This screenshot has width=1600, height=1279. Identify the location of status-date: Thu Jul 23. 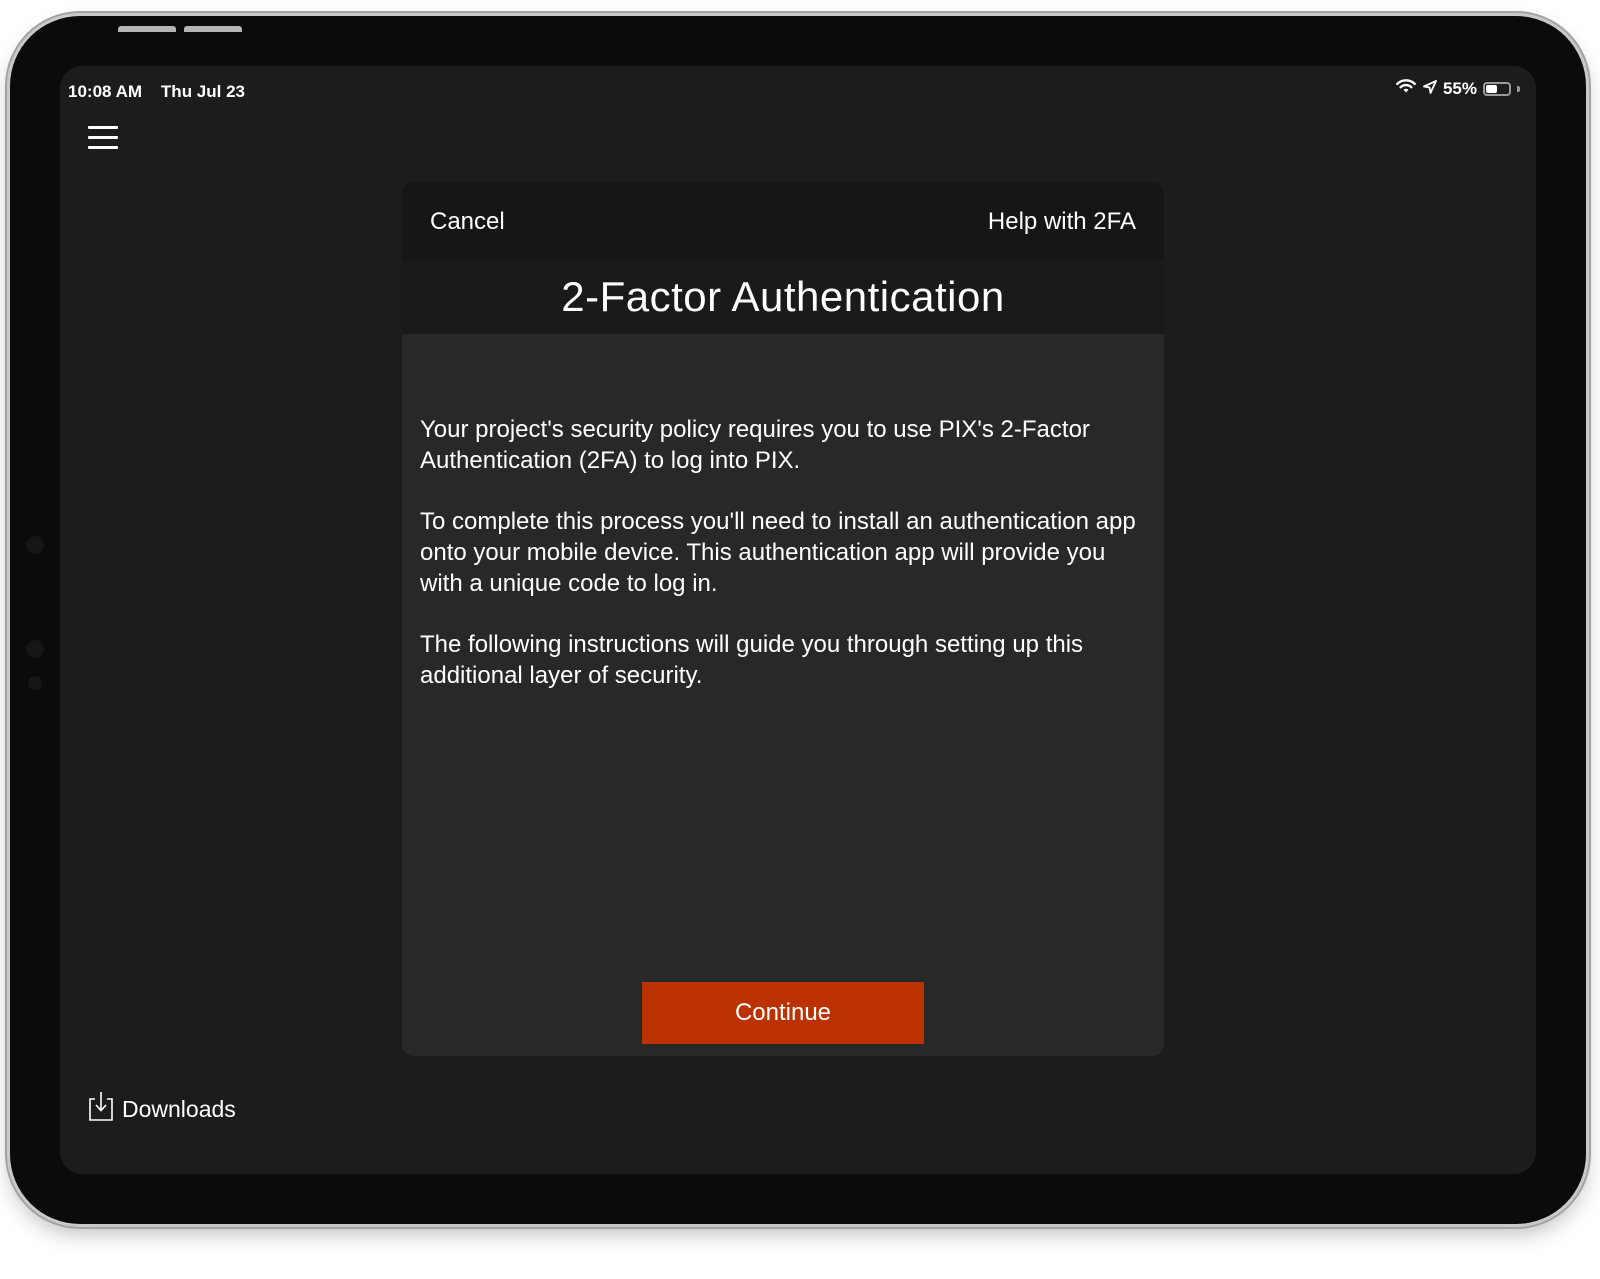
(202, 91).